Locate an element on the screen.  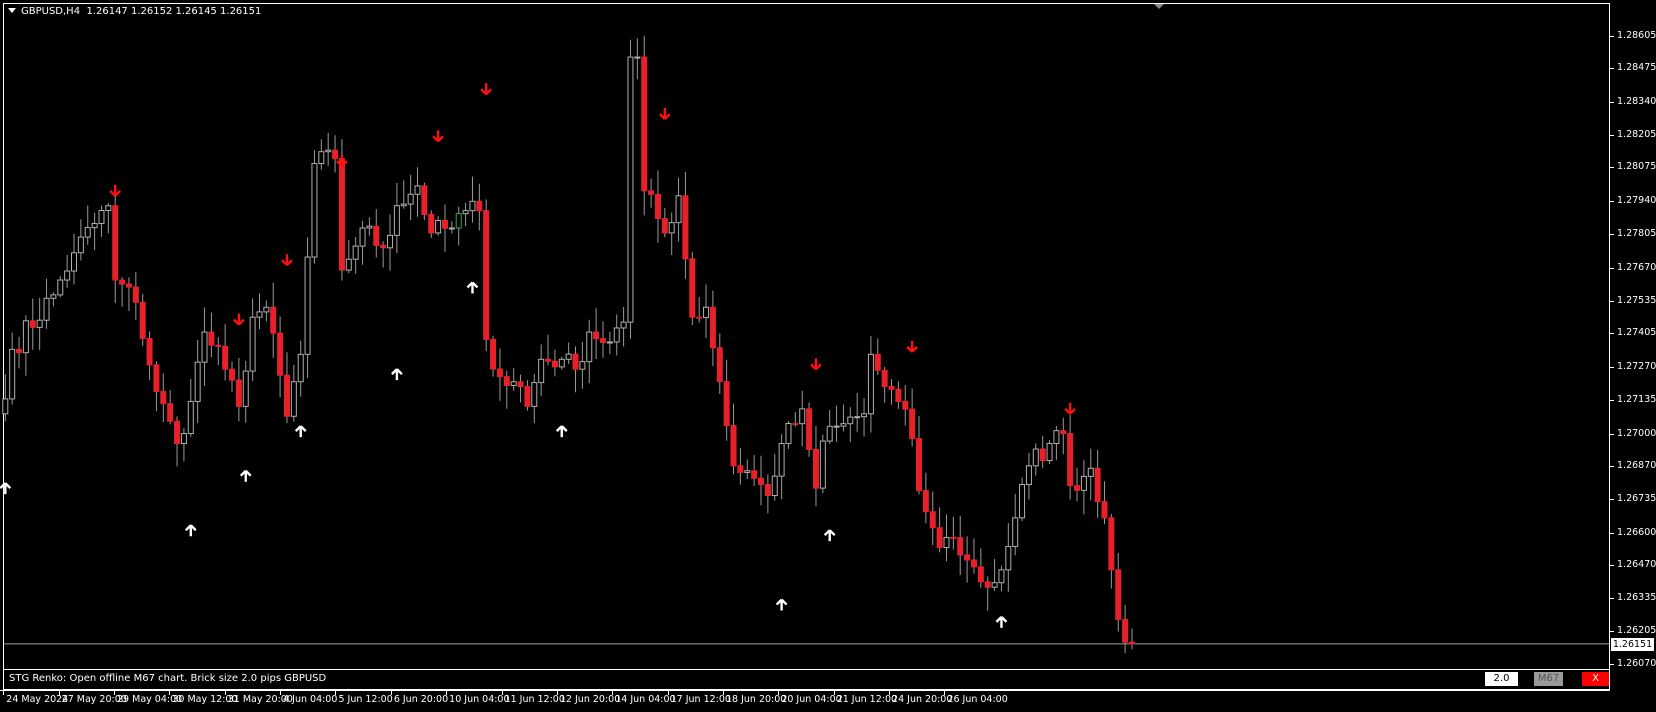
x-tick-label: 26 Jun 04:00 is located at coordinates (977, 699).